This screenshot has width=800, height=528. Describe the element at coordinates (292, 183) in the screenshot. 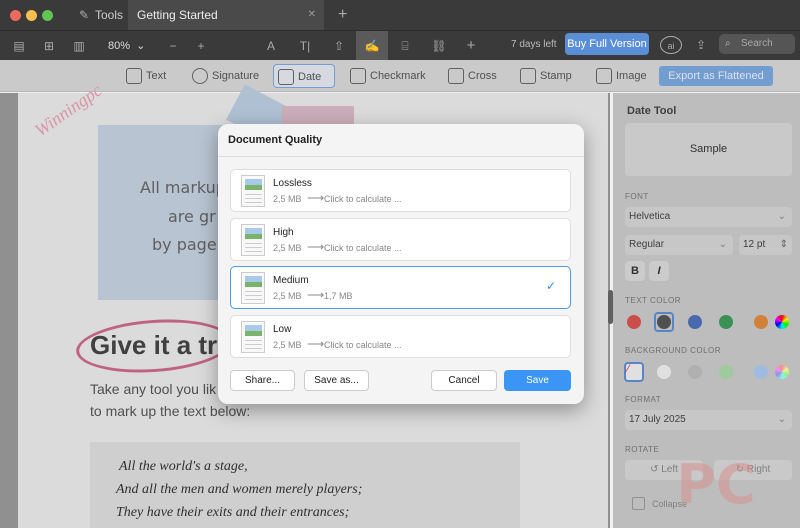

I see `option-name: Lossless` at that location.